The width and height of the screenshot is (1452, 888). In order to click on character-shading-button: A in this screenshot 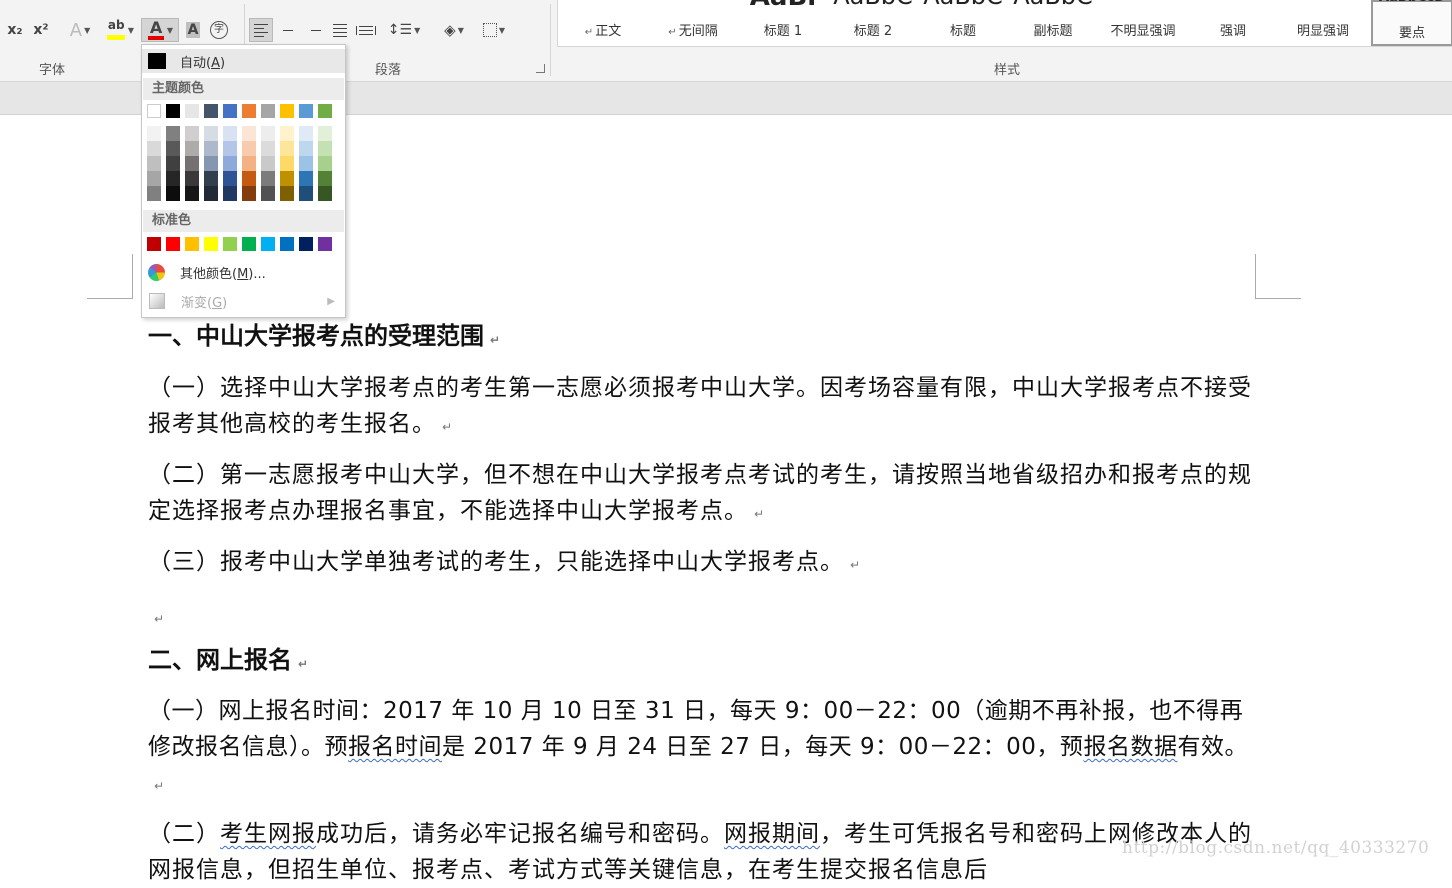, I will do `click(193, 30)`.